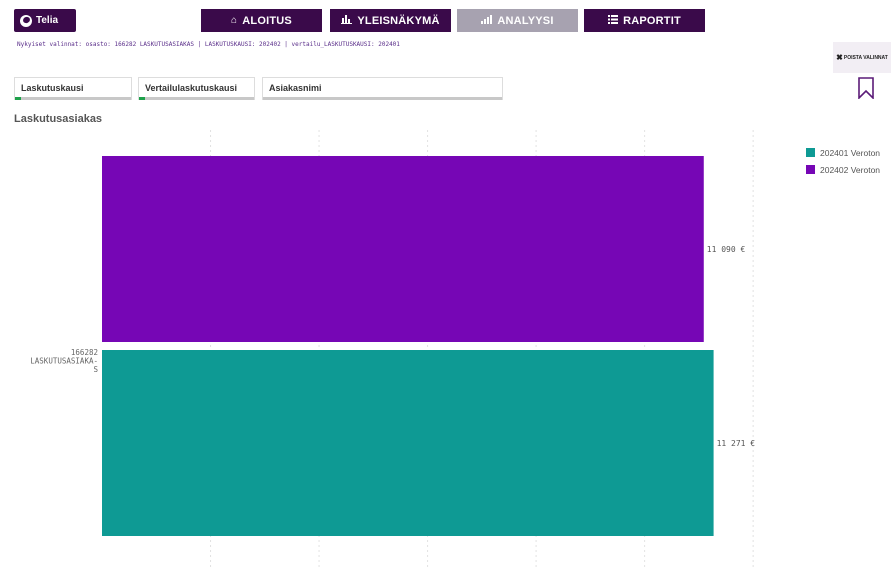  Describe the element at coordinates (95, 369) in the screenshot. I see `category-label: S` at that location.